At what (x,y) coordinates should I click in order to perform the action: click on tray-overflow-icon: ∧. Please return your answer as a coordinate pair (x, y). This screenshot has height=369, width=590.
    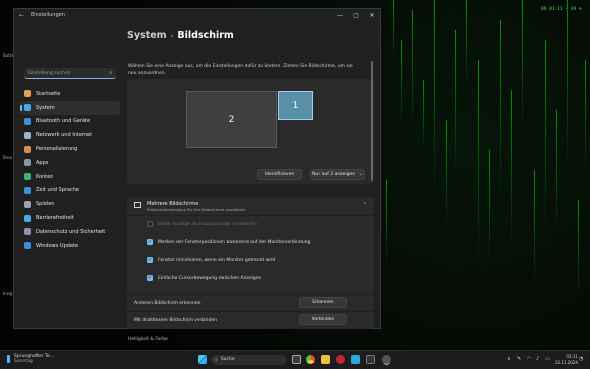
    Looking at the image, I should click on (509, 359).